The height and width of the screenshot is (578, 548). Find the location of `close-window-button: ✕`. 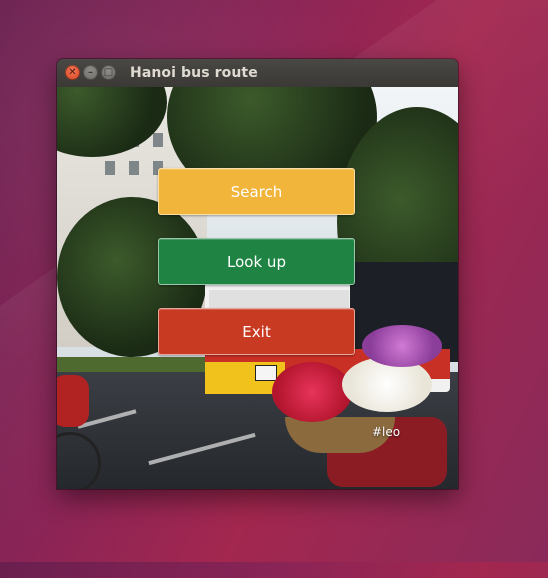

close-window-button: ✕ is located at coordinates (72, 72).